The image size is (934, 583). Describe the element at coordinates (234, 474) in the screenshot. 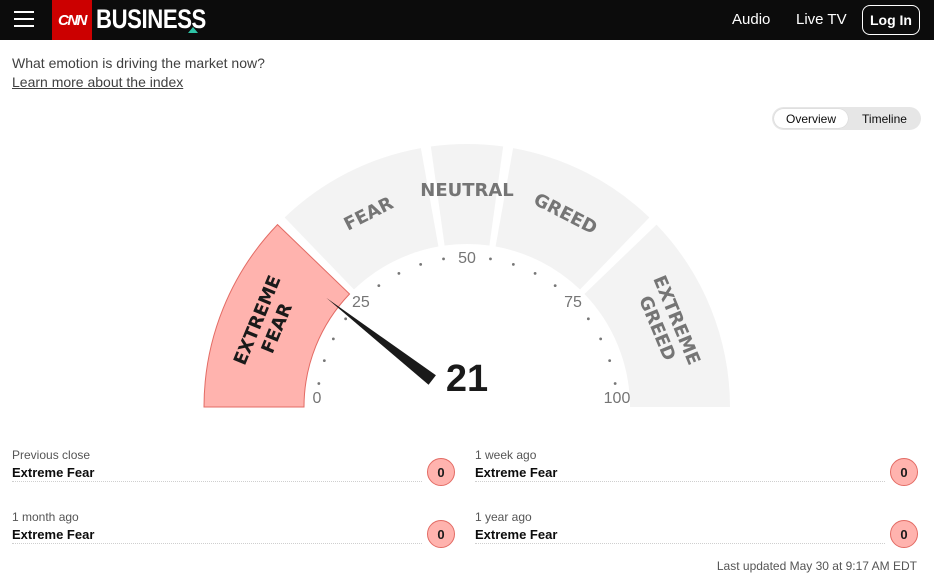

I see `stat-previous-close: Previous close Extreme Fear 0` at that location.